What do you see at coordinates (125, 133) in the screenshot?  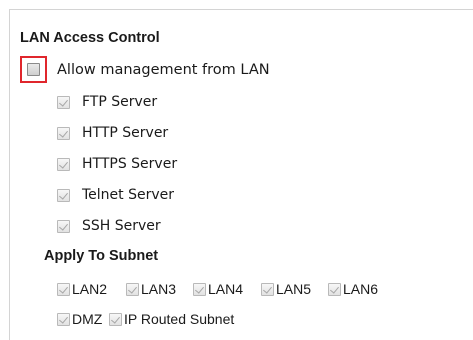 I see `http-server-label: HTTP Server` at bounding box center [125, 133].